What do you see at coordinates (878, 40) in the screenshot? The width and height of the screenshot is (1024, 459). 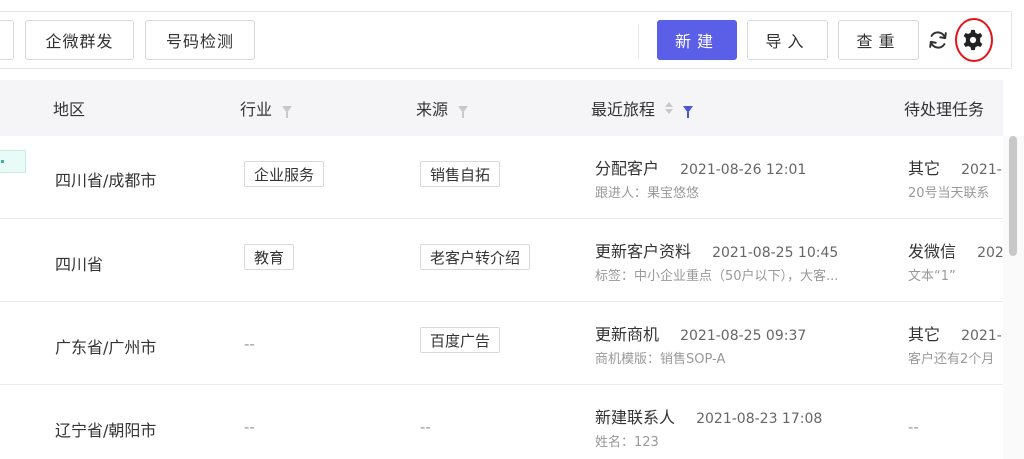 I see `dedupe-button: 查重` at bounding box center [878, 40].